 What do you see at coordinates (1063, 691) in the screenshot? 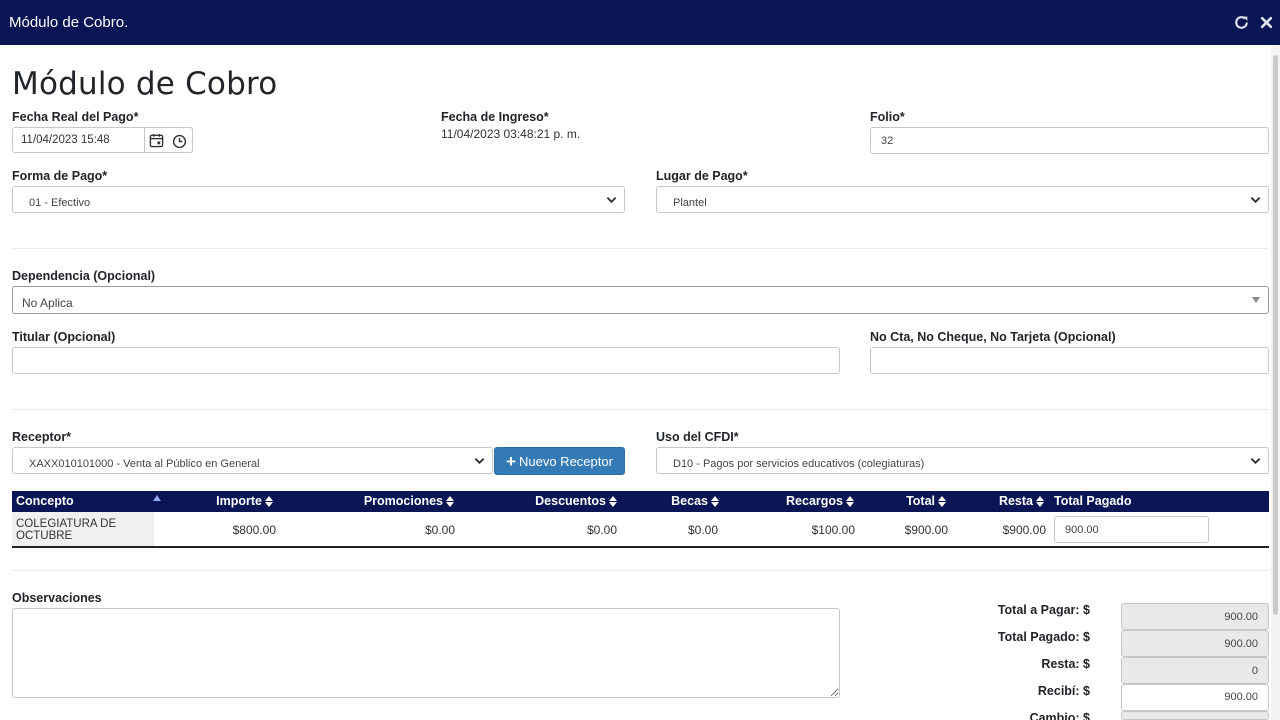
I see `recibi-label: Recibí: $` at bounding box center [1063, 691].